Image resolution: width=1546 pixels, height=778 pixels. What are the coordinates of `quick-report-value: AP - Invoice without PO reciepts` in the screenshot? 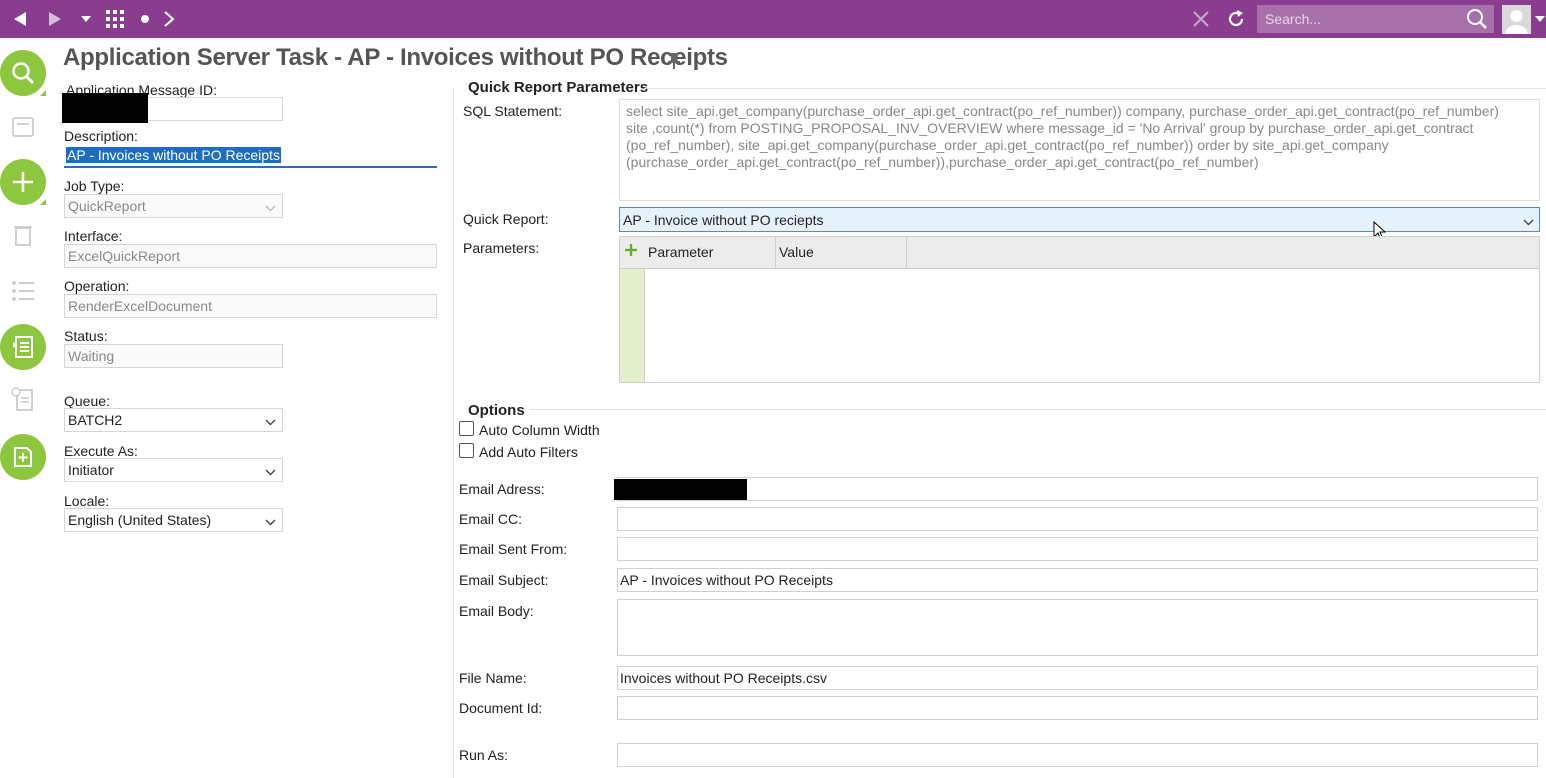 It's located at (723, 220).